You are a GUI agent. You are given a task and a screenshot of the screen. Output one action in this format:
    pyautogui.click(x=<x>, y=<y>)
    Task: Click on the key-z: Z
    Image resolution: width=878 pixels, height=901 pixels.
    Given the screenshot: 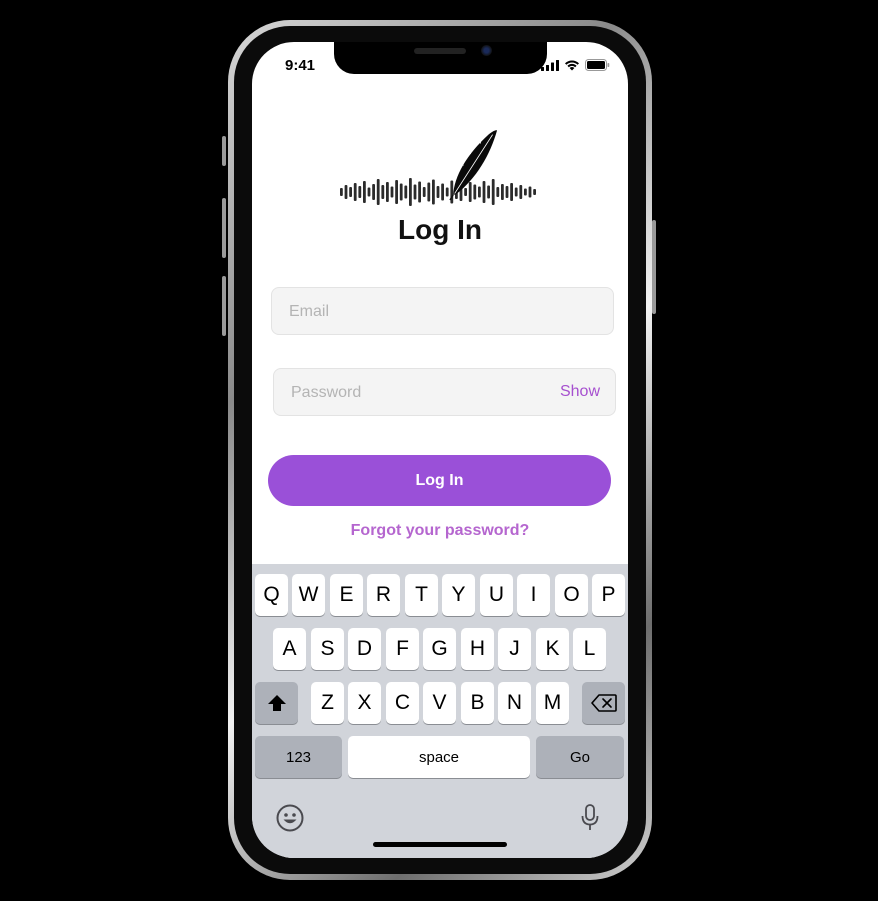 What is the action you would take?
    pyautogui.click(x=327, y=703)
    